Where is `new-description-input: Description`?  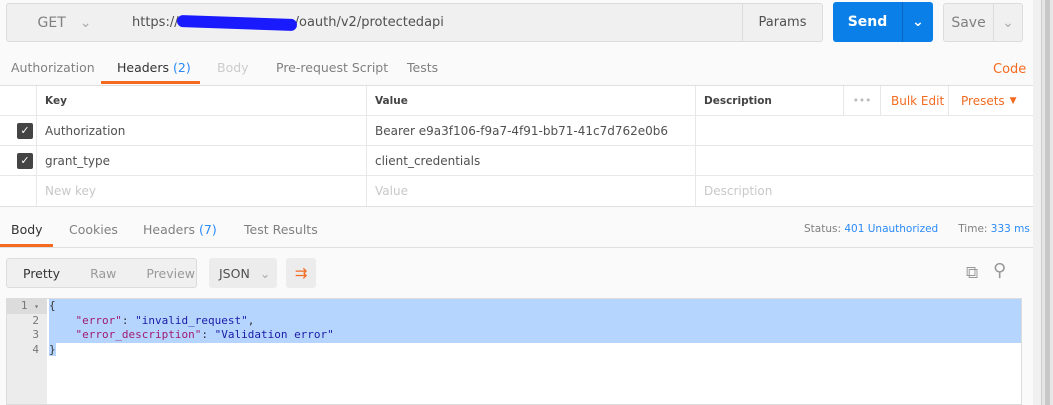
new-description-input: Description is located at coordinates (864, 191).